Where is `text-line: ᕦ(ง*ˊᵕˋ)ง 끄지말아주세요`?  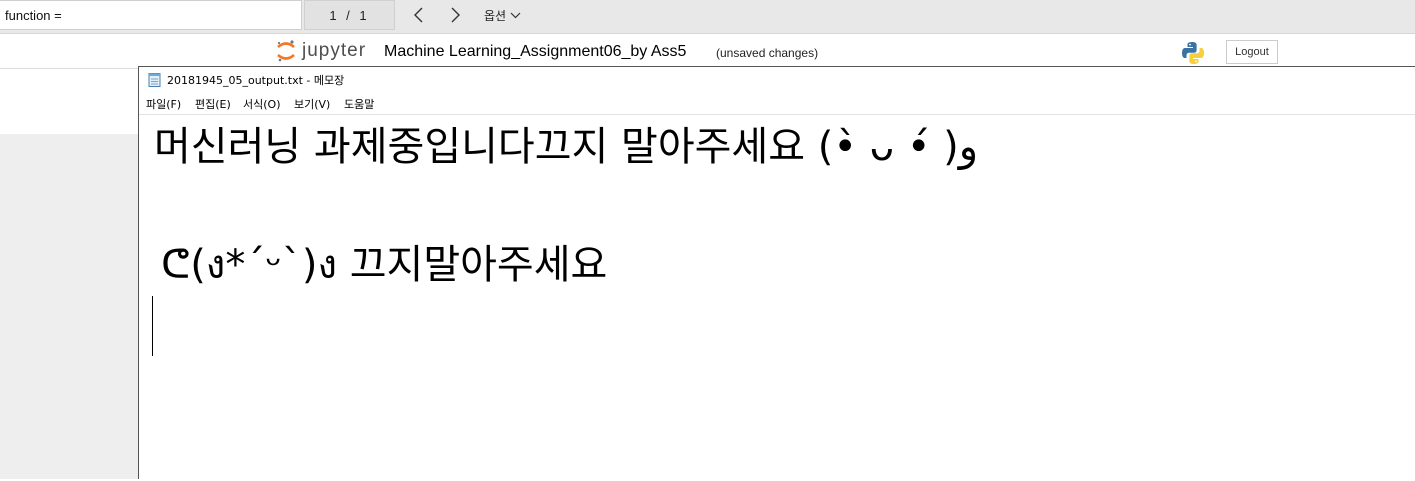
text-line: ᕦ(ง*ˊᵕˋ)ง 끄지말아주세요 is located at coordinates (384, 265).